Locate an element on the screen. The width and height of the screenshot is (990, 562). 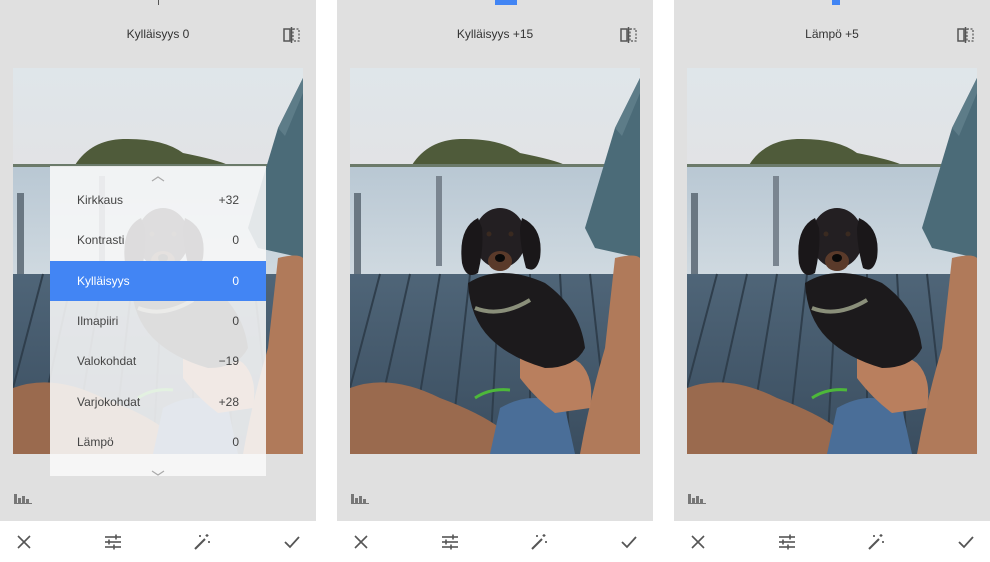
menu-item-label: Kirkkaus is located at coordinates (100, 200).